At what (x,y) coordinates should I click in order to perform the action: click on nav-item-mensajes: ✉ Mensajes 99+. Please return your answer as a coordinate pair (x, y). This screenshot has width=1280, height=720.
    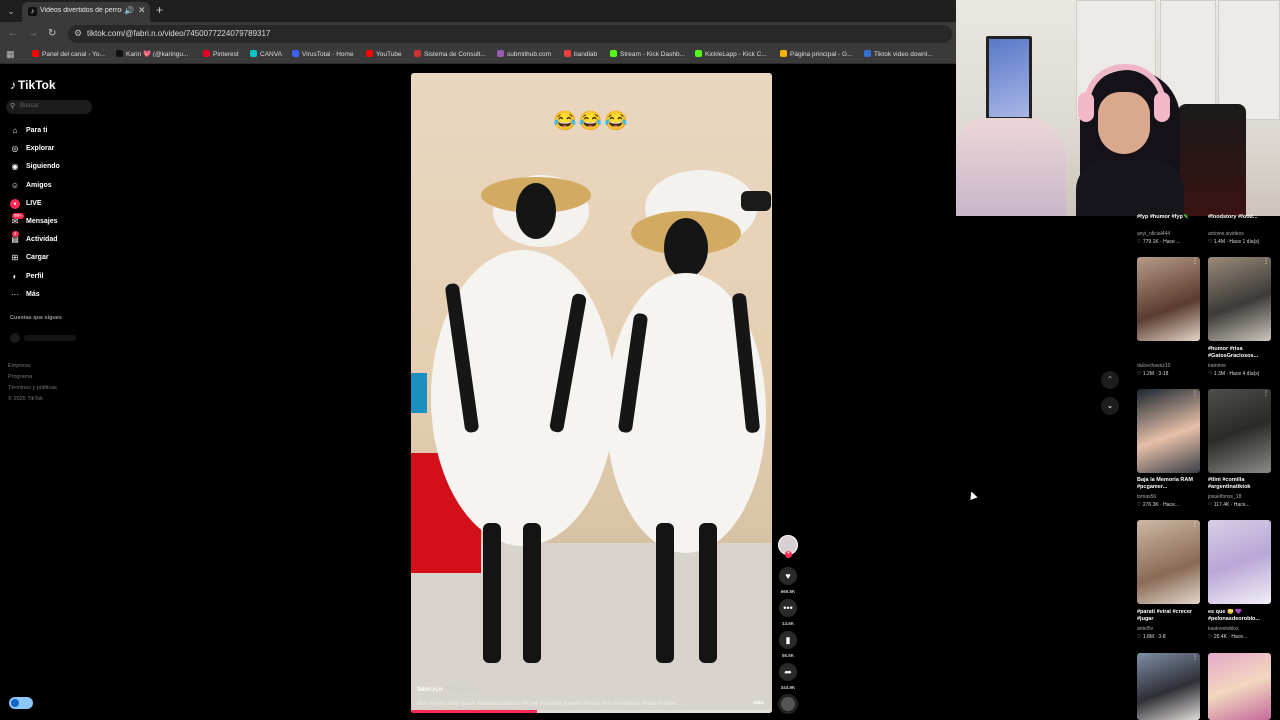
    Looking at the image, I should click on (50, 221).